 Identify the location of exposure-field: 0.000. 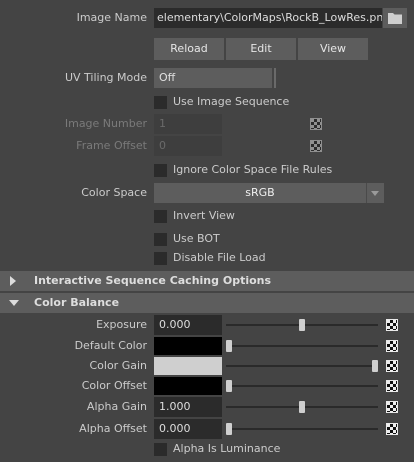
(188, 325).